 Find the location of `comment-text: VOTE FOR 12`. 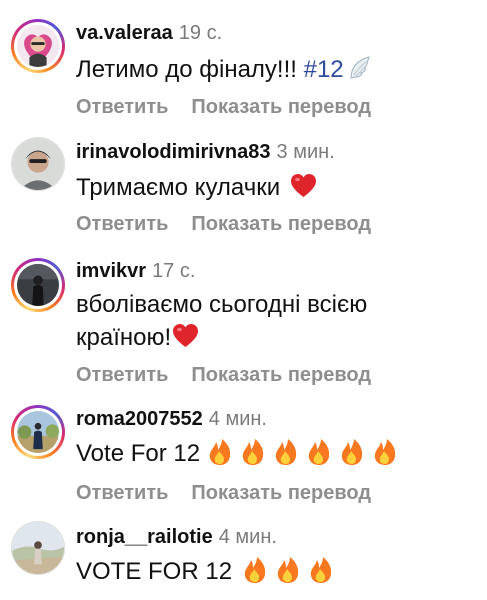

comment-text: VOTE FOR 12 is located at coordinates (205, 572).